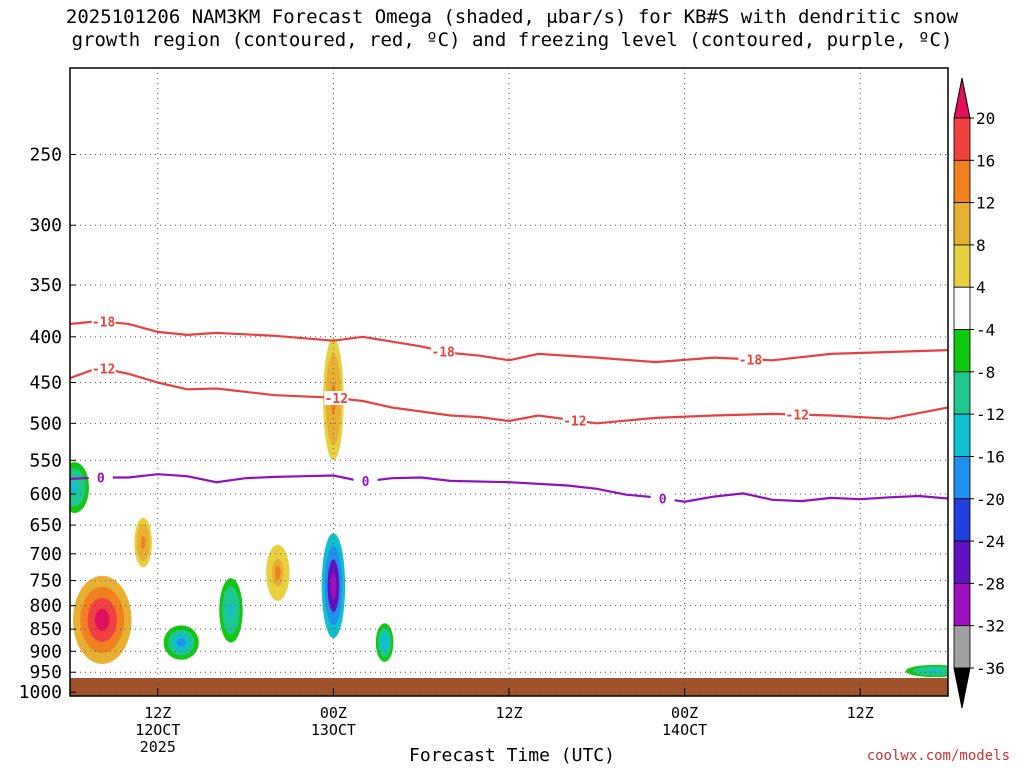 This screenshot has width=1024, height=768. What do you see at coordinates (45, 460) in the screenshot?
I see `y-tick-label: 550` at bounding box center [45, 460].